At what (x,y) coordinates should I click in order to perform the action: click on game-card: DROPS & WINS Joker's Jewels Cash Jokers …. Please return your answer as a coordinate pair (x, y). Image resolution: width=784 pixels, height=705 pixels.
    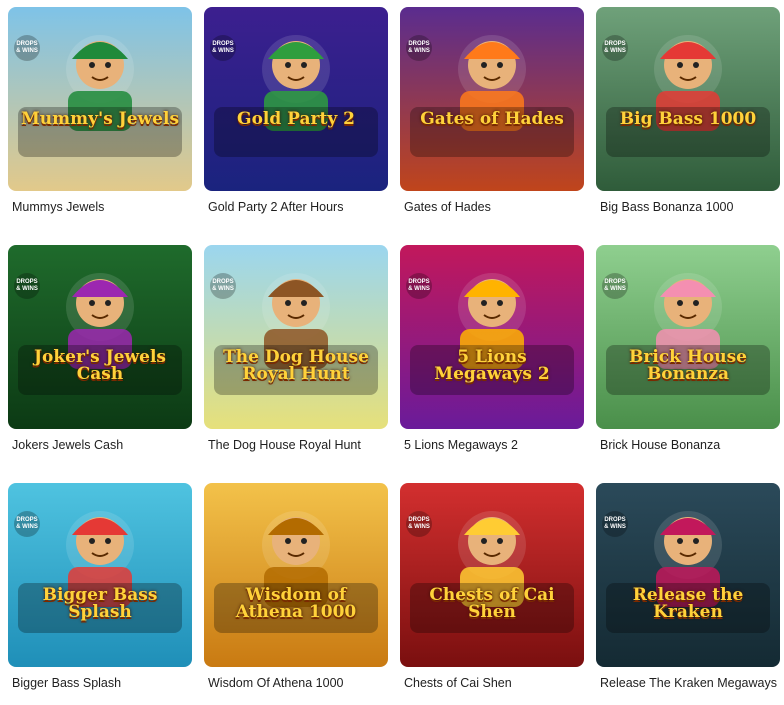
    Looking at the image, I should click on (100, 349).